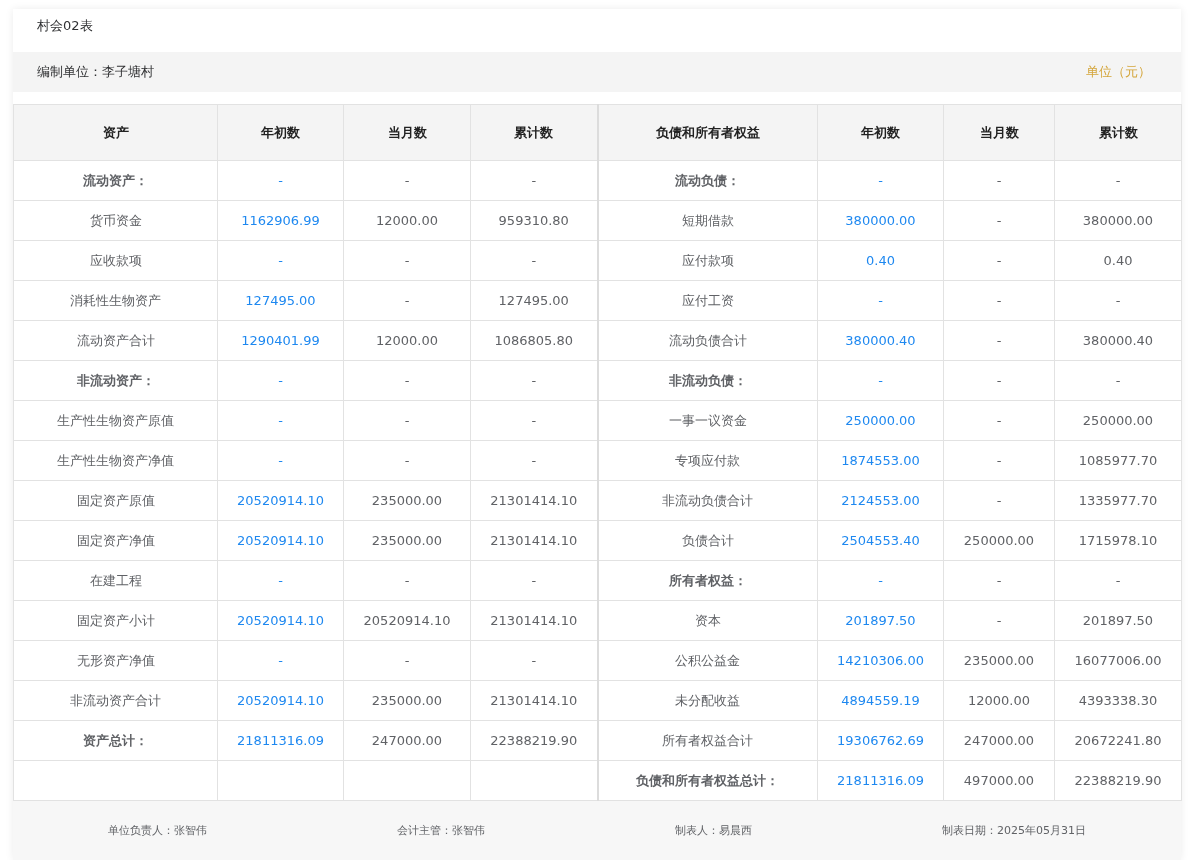  I want to click on value-link: 2504553.40, so click(880, 540).